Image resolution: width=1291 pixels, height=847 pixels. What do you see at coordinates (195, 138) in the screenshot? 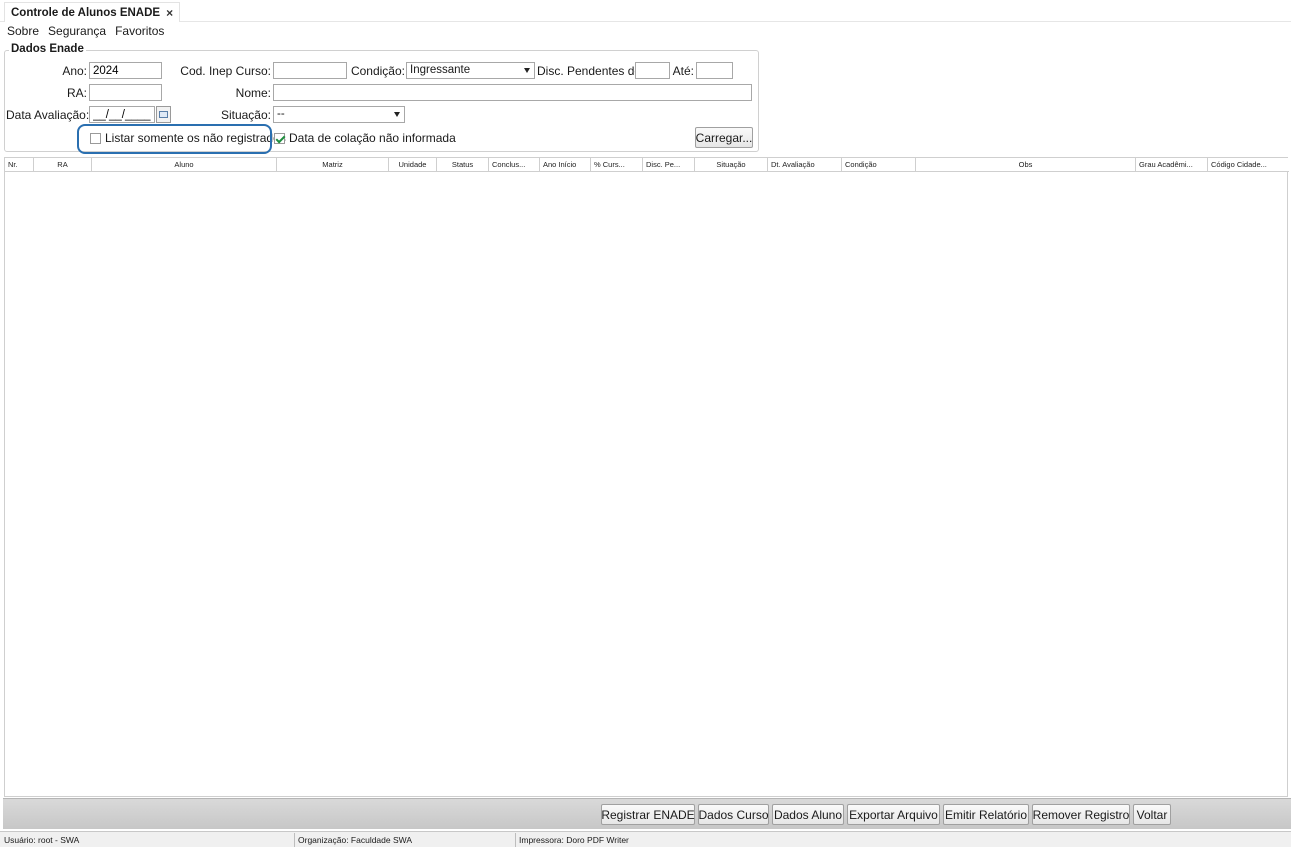
I see `listar-label: Listar somente os não registrados` at bounding box center [195, 138].